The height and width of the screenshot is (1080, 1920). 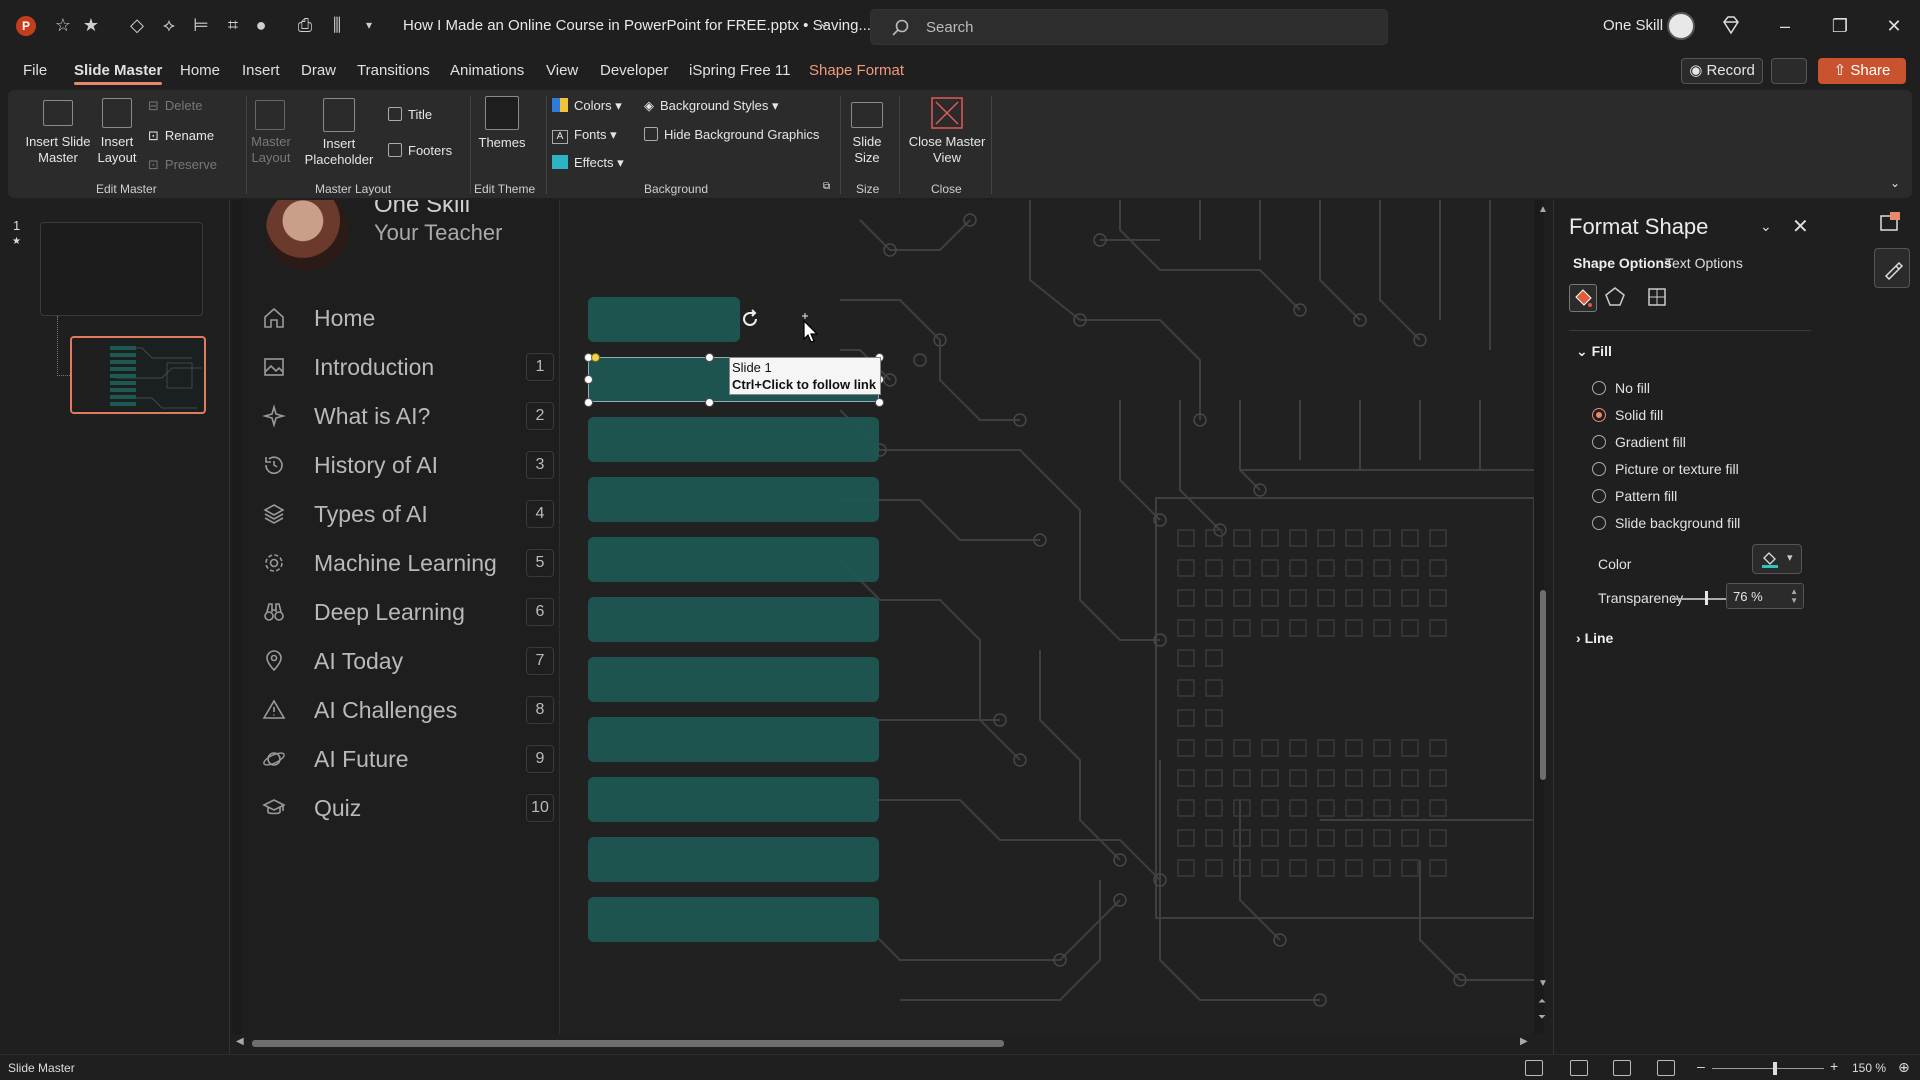 I want to click on search-box: Search, so click(x=1129, y=27).